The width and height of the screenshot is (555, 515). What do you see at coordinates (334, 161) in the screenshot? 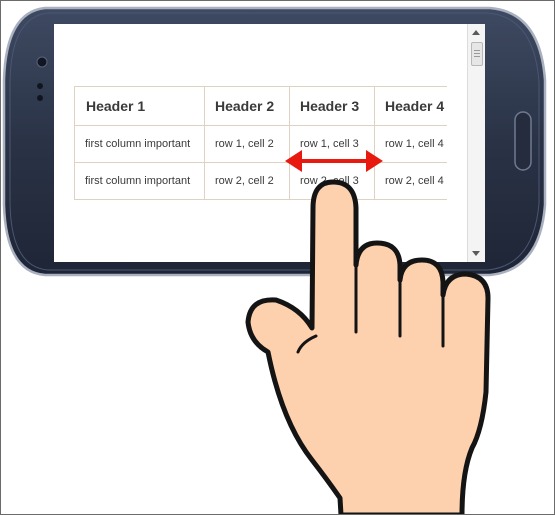
I see `swipe-arrow-icon` at bounding box center [334, 161].